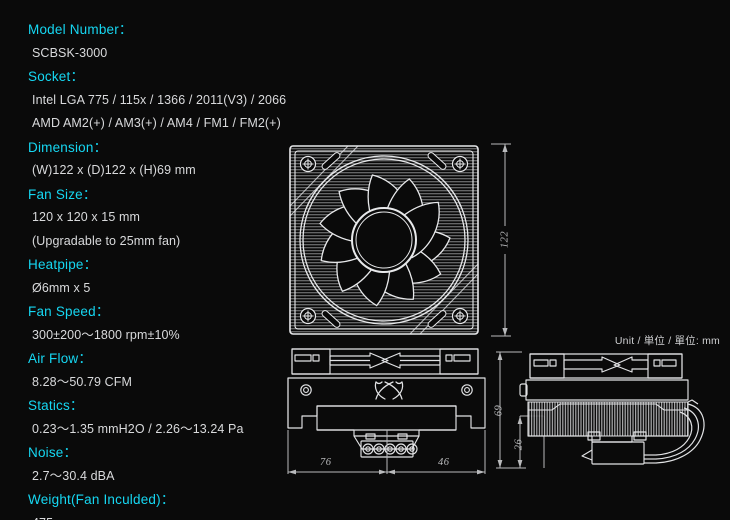 This screenshot has height=520, width=730. Describe the element at coordinates (167, 159) in the screenshot. I see `spec-dimension: Dimension： (W)122 x (D)122 x (H)69 mm` at that location.